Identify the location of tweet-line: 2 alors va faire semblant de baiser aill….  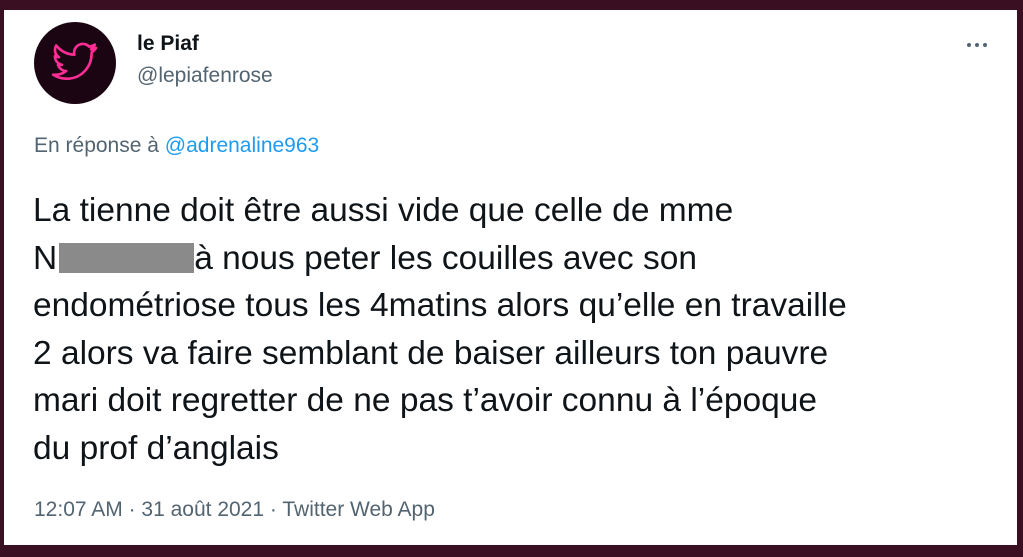
(431, 353).